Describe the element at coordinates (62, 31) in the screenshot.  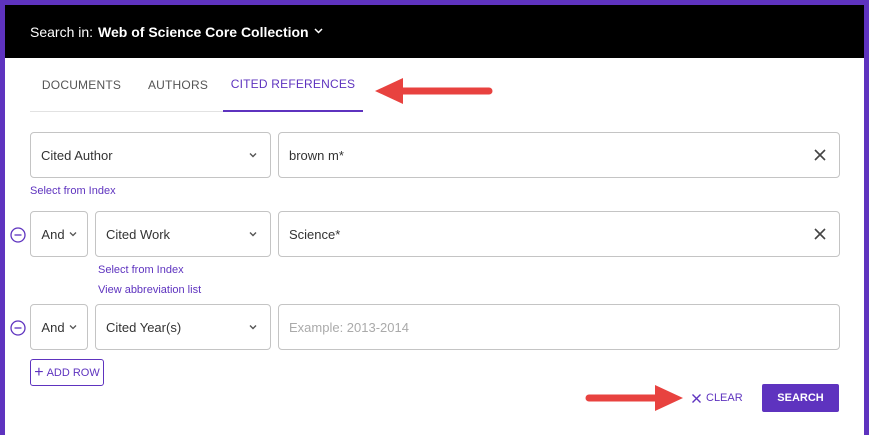
I see `search-in-label: Search in:` at that location.